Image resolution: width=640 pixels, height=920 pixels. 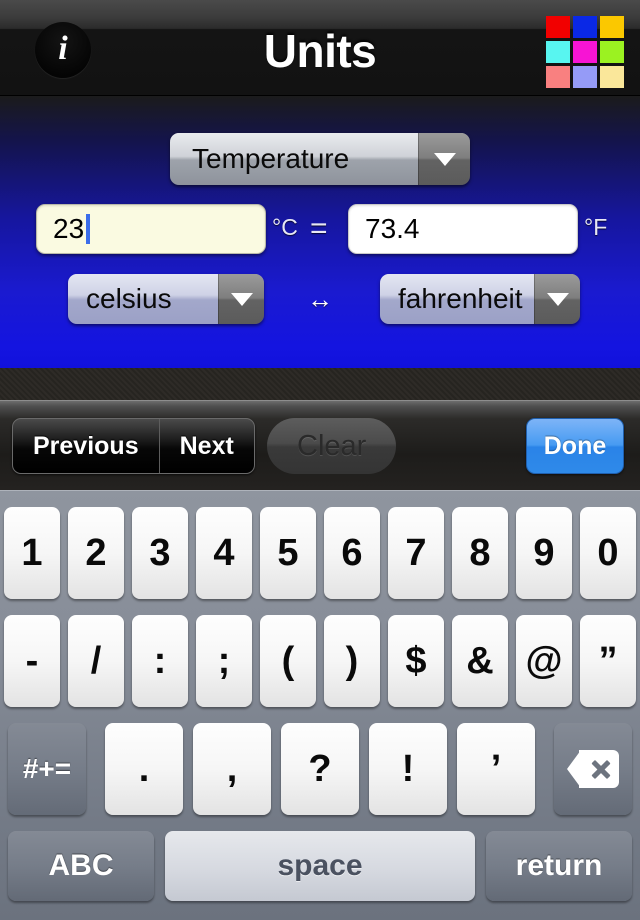 I want to click on punctuation-keys-group: .,?!’, so click(x=320, y=769).